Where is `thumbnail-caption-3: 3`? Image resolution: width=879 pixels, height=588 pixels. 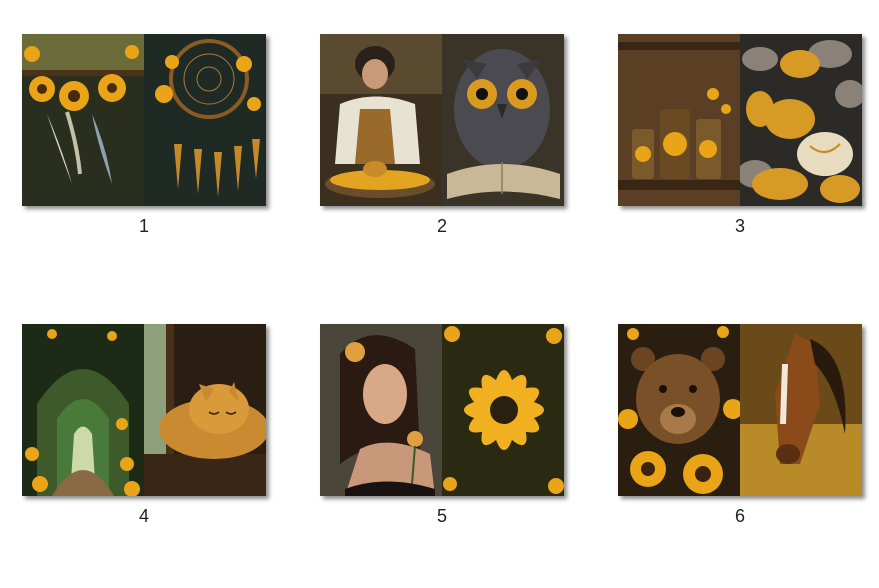
thumbnail-caption-3: 3 is located at coordinates (739, 226).